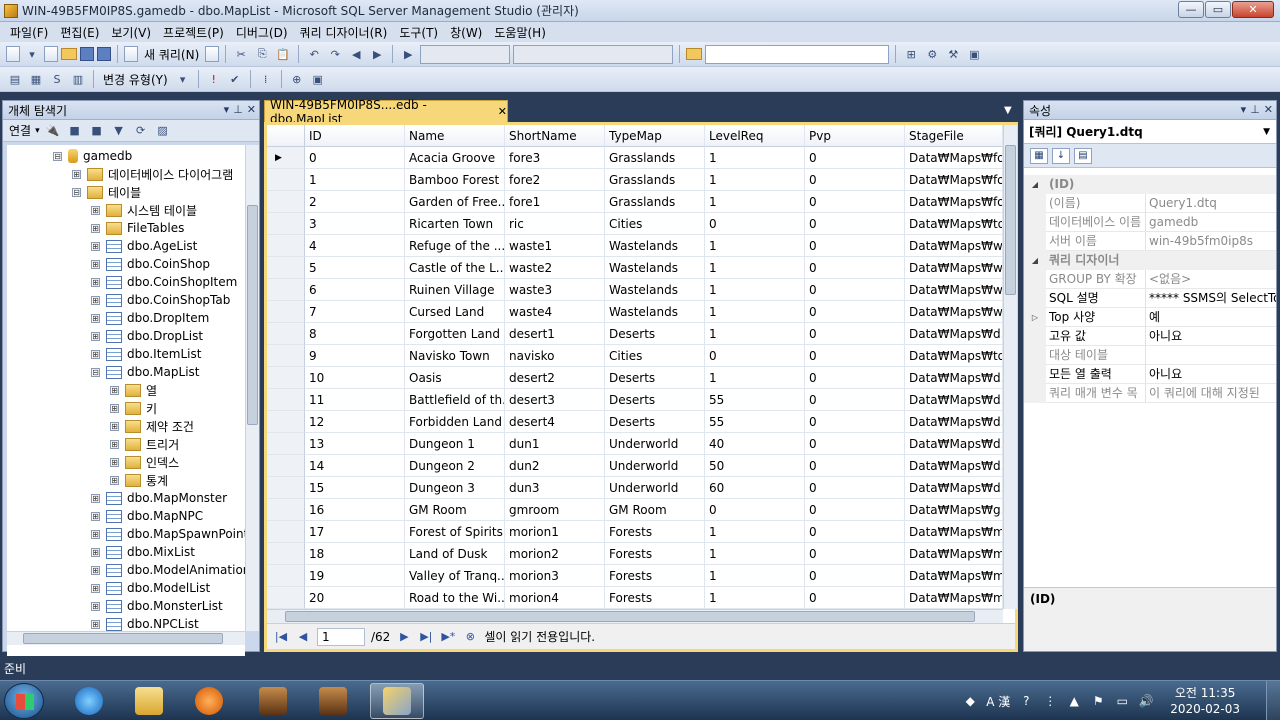 The image size is (1280, 720). I want to click on property-row: 고유 값 아니요, so click(1150, 336).